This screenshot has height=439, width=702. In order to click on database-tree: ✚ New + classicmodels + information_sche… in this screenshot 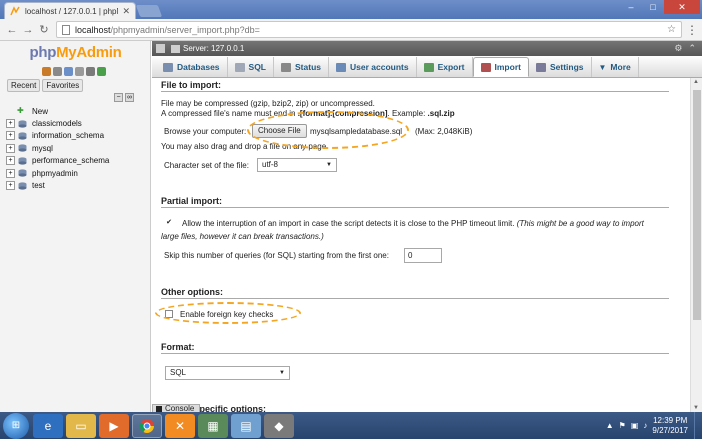, I will do `click(76, 148)`.